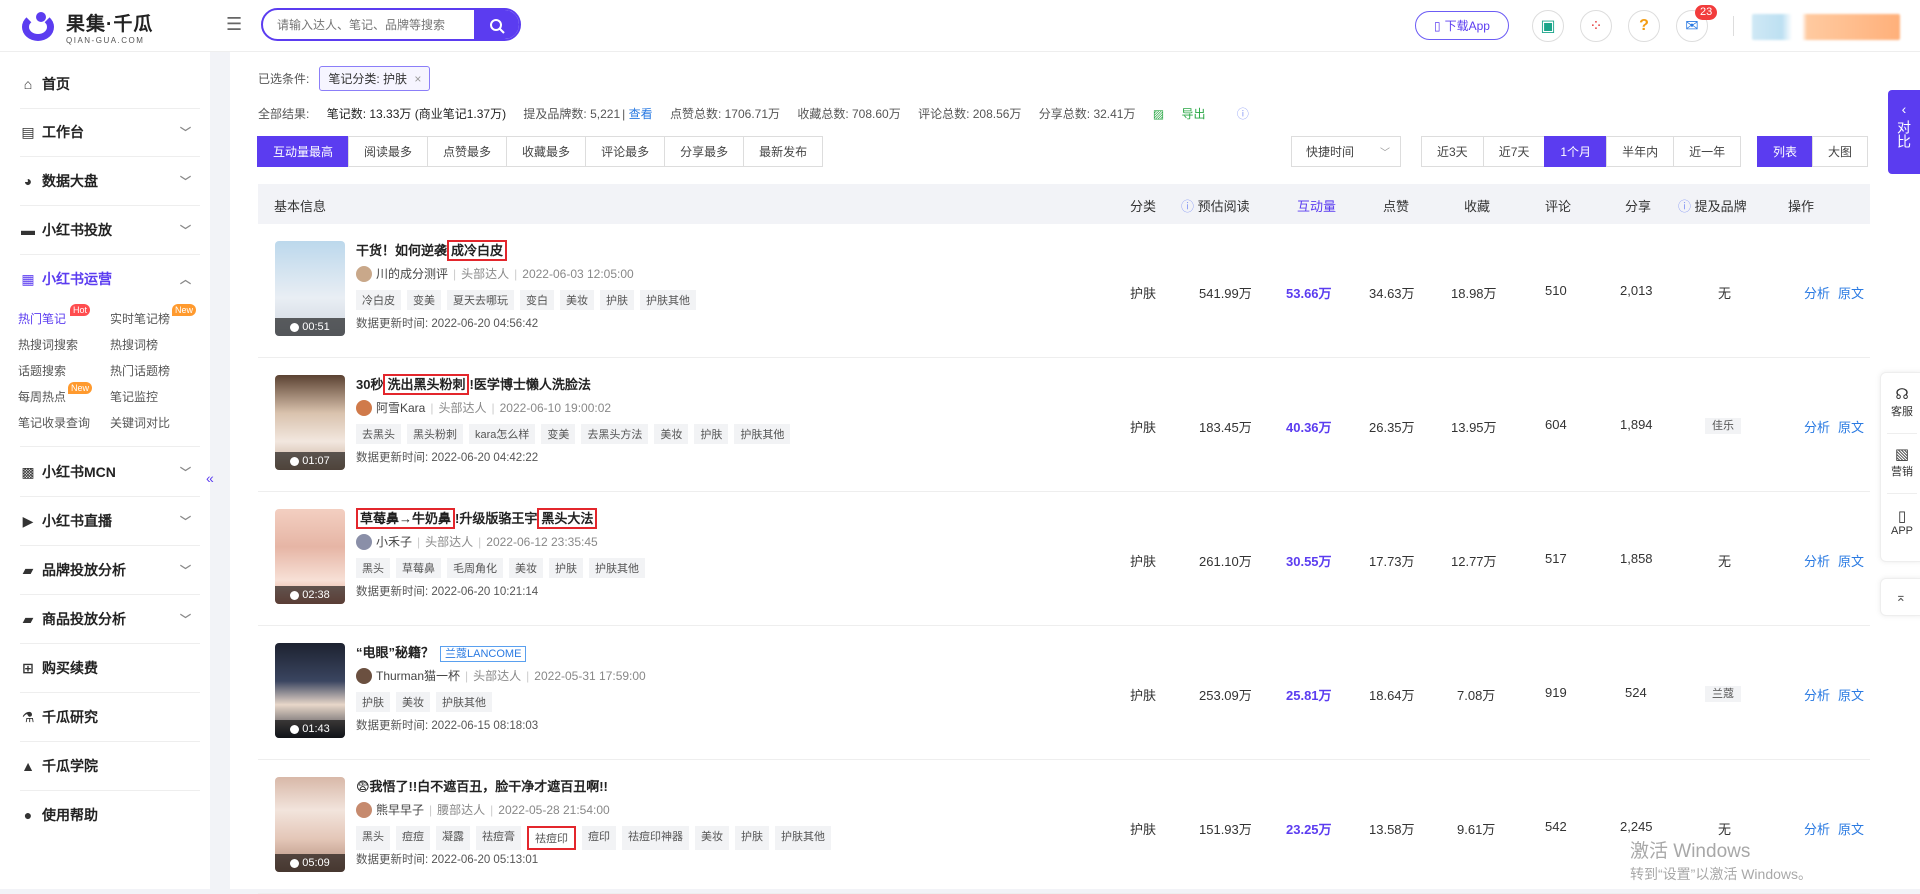 Image resolution: width=1920 pixels, height=894 pixels. What do you see at coordinates (546, 151) in the screenshot?
I see `tab-sort-collects: 收藏最多` at bounding box center [546, 151].